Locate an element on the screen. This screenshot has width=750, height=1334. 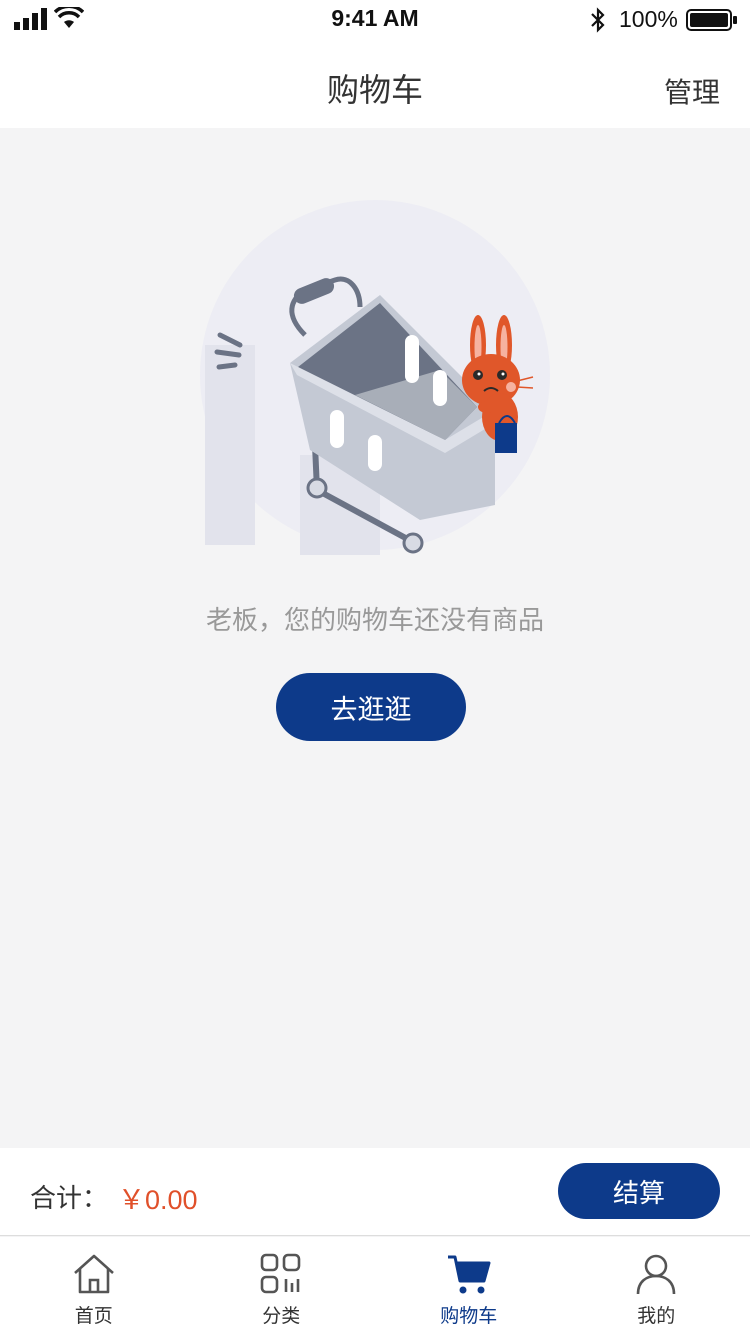
tab-category: 分类 is located at coordinates (282, 1285).